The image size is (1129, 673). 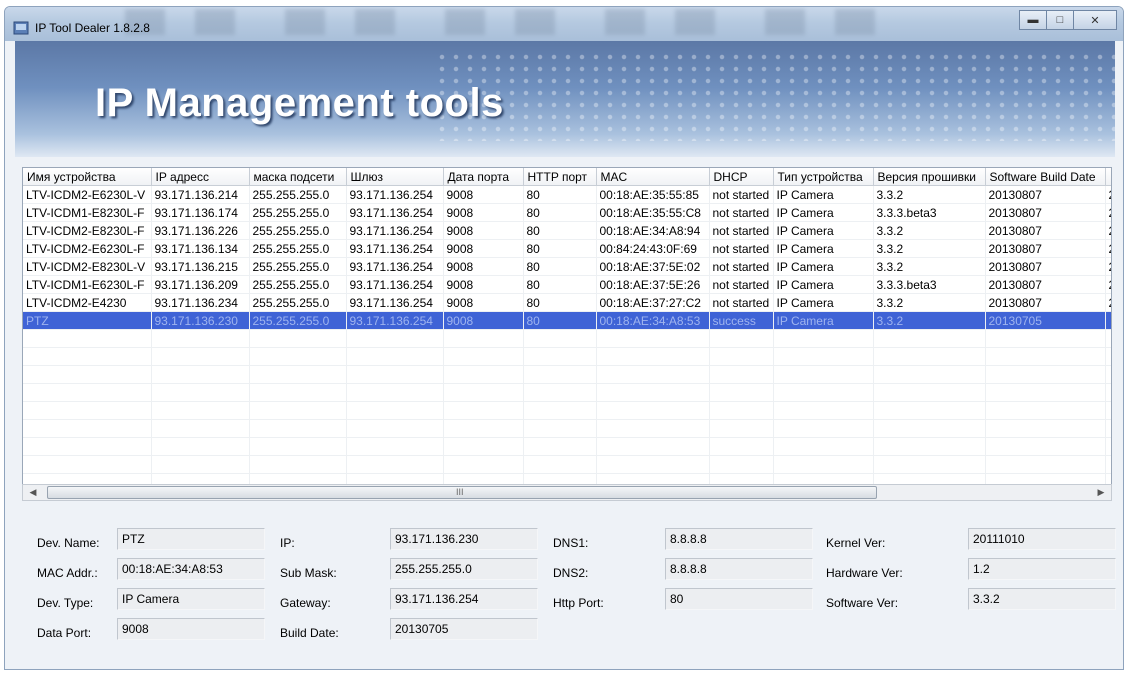 I want to click on table-cell: LTV-ICDM2-E8230L-F, so click(x=87, y=230).